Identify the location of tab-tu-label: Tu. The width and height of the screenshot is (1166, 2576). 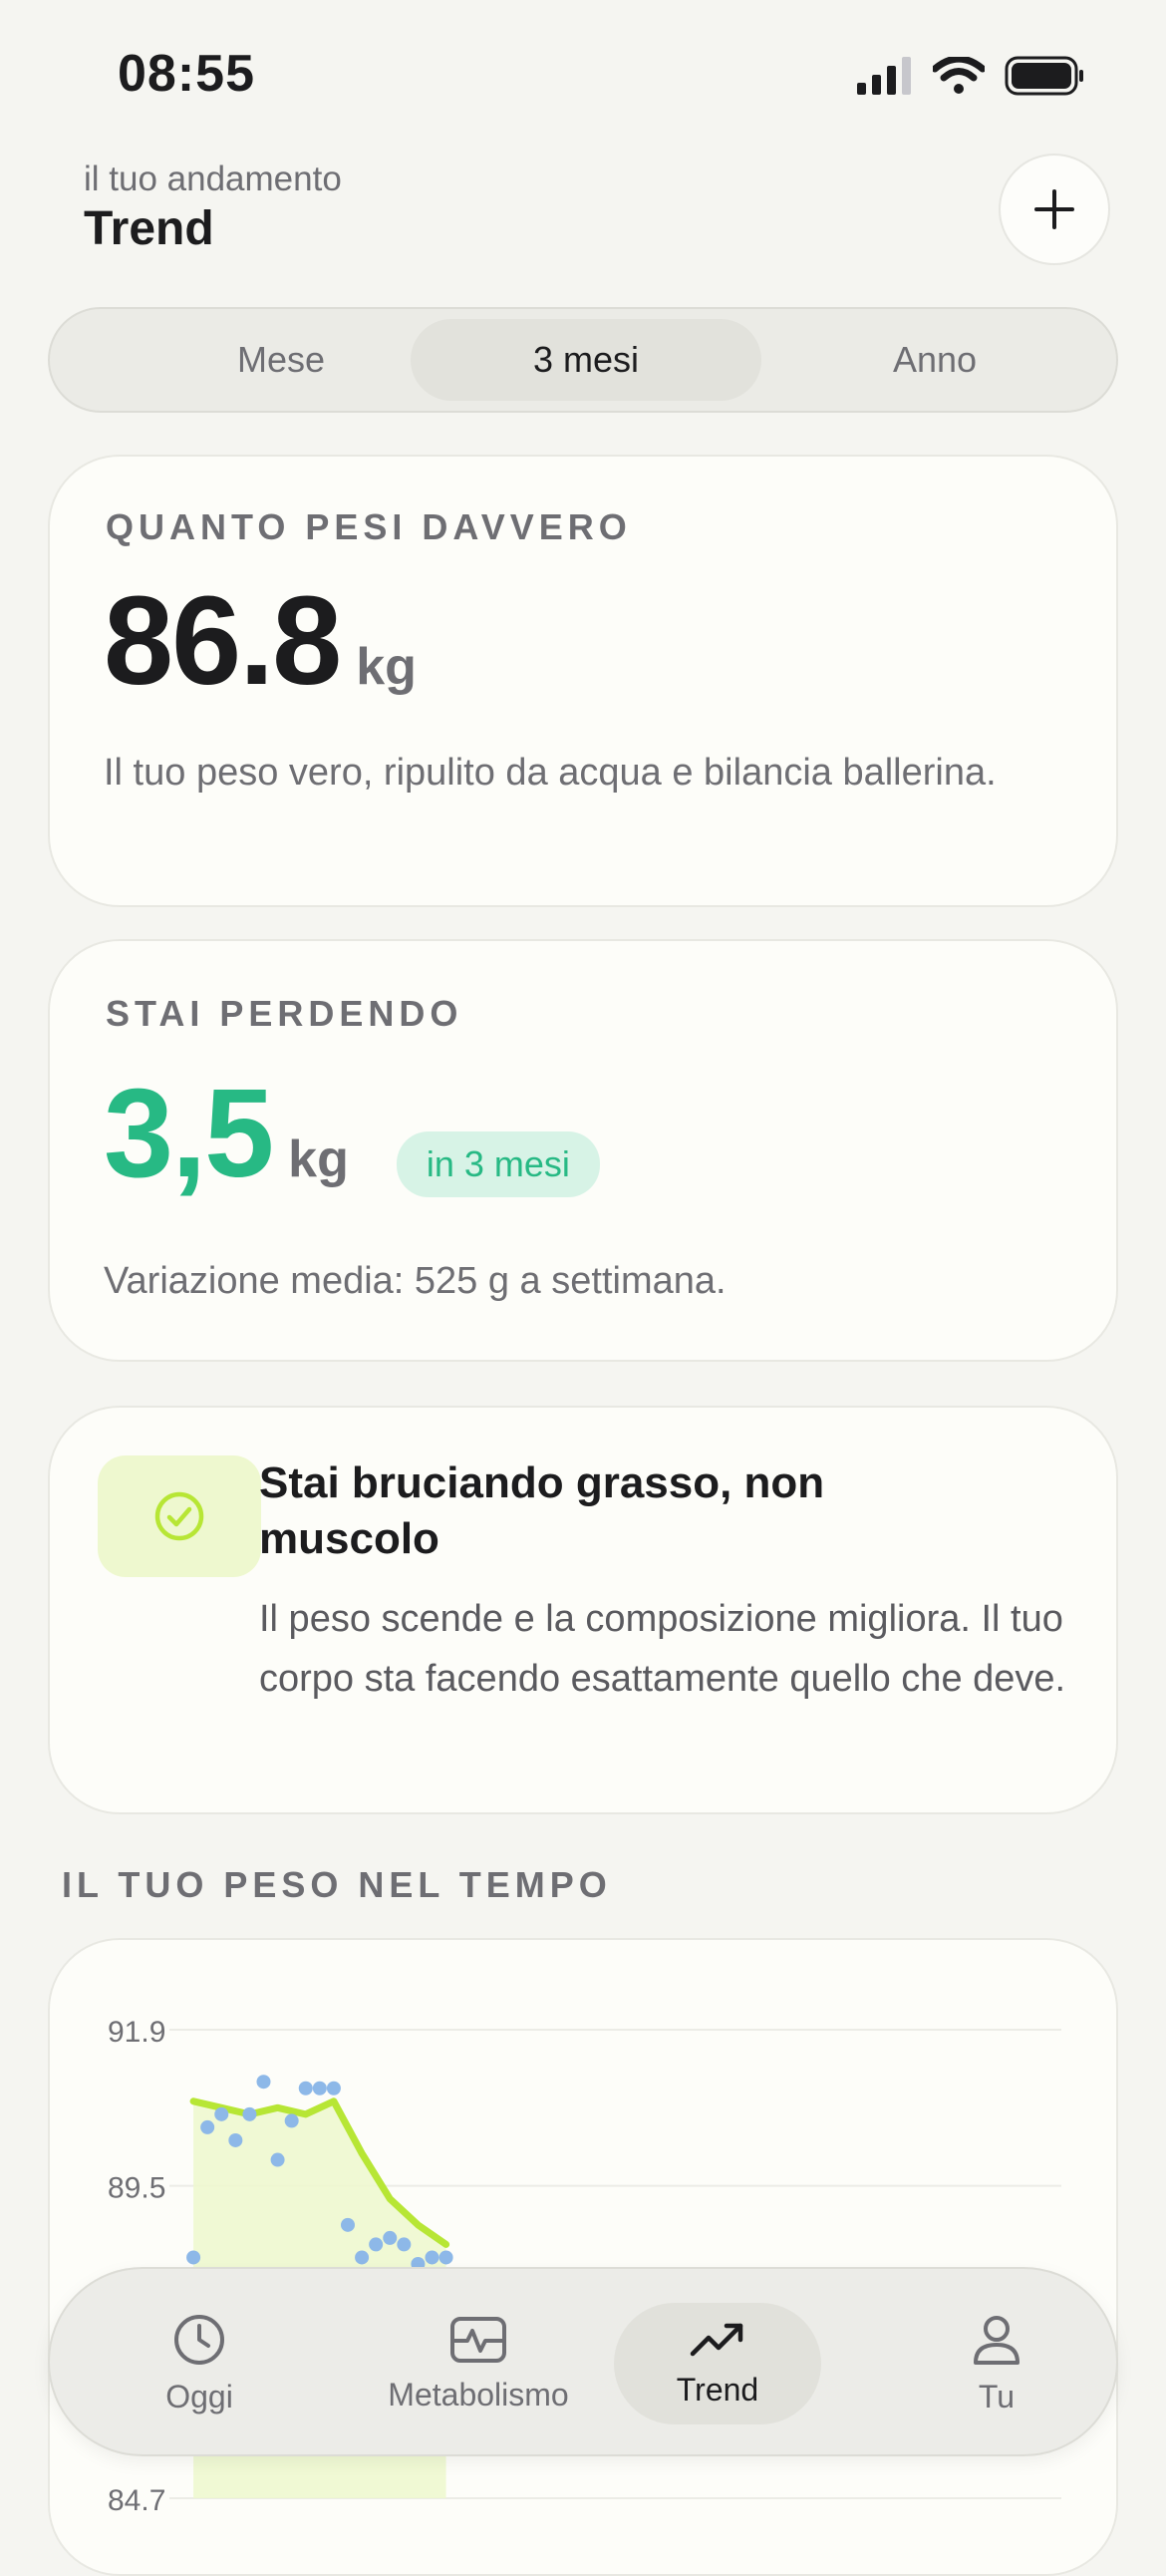
(997, 2396).